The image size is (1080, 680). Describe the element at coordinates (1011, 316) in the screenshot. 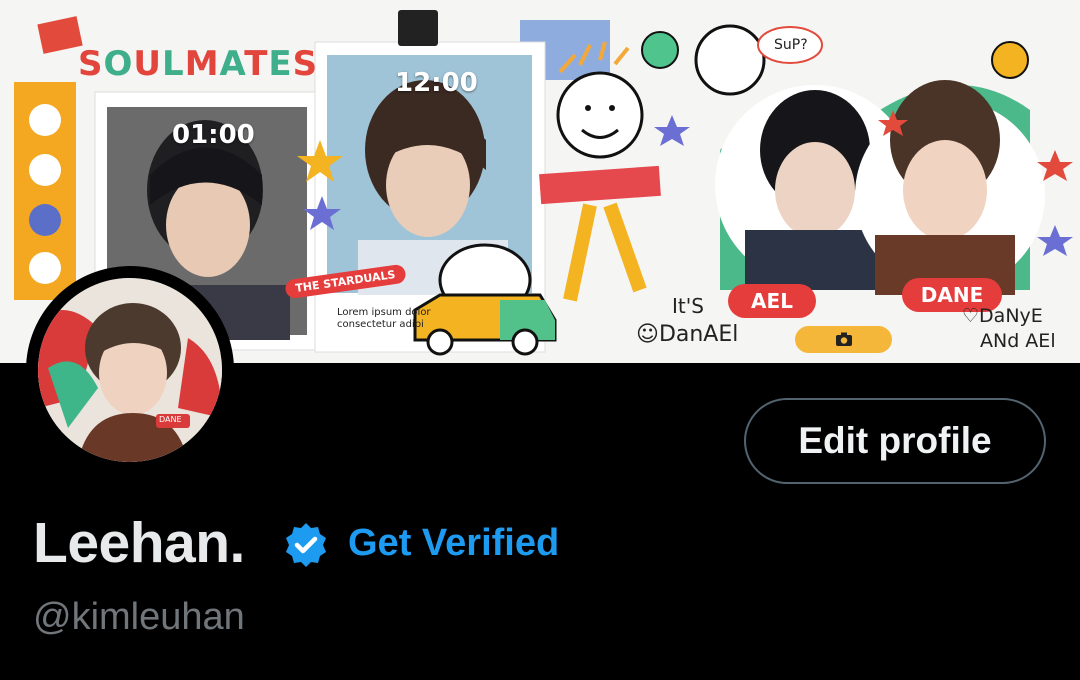

I see `banner-danye-1-text: DaNyE` at that location.